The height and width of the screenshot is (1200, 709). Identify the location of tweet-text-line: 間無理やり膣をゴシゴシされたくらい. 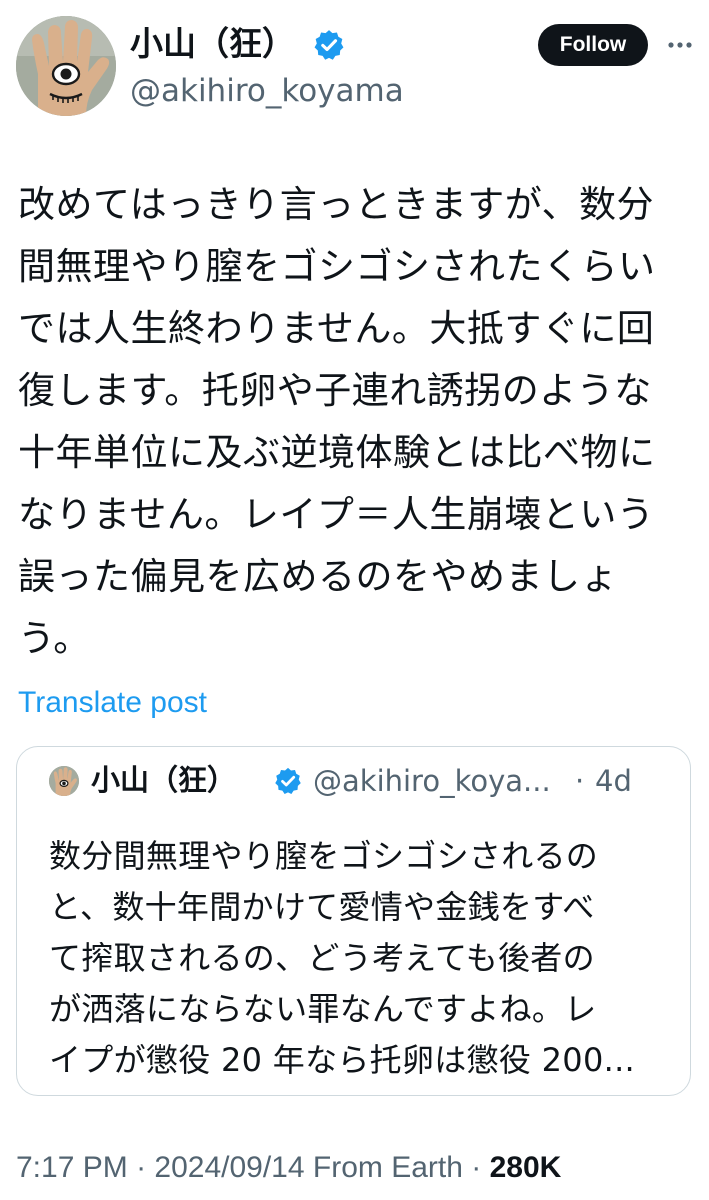
(337, 266).